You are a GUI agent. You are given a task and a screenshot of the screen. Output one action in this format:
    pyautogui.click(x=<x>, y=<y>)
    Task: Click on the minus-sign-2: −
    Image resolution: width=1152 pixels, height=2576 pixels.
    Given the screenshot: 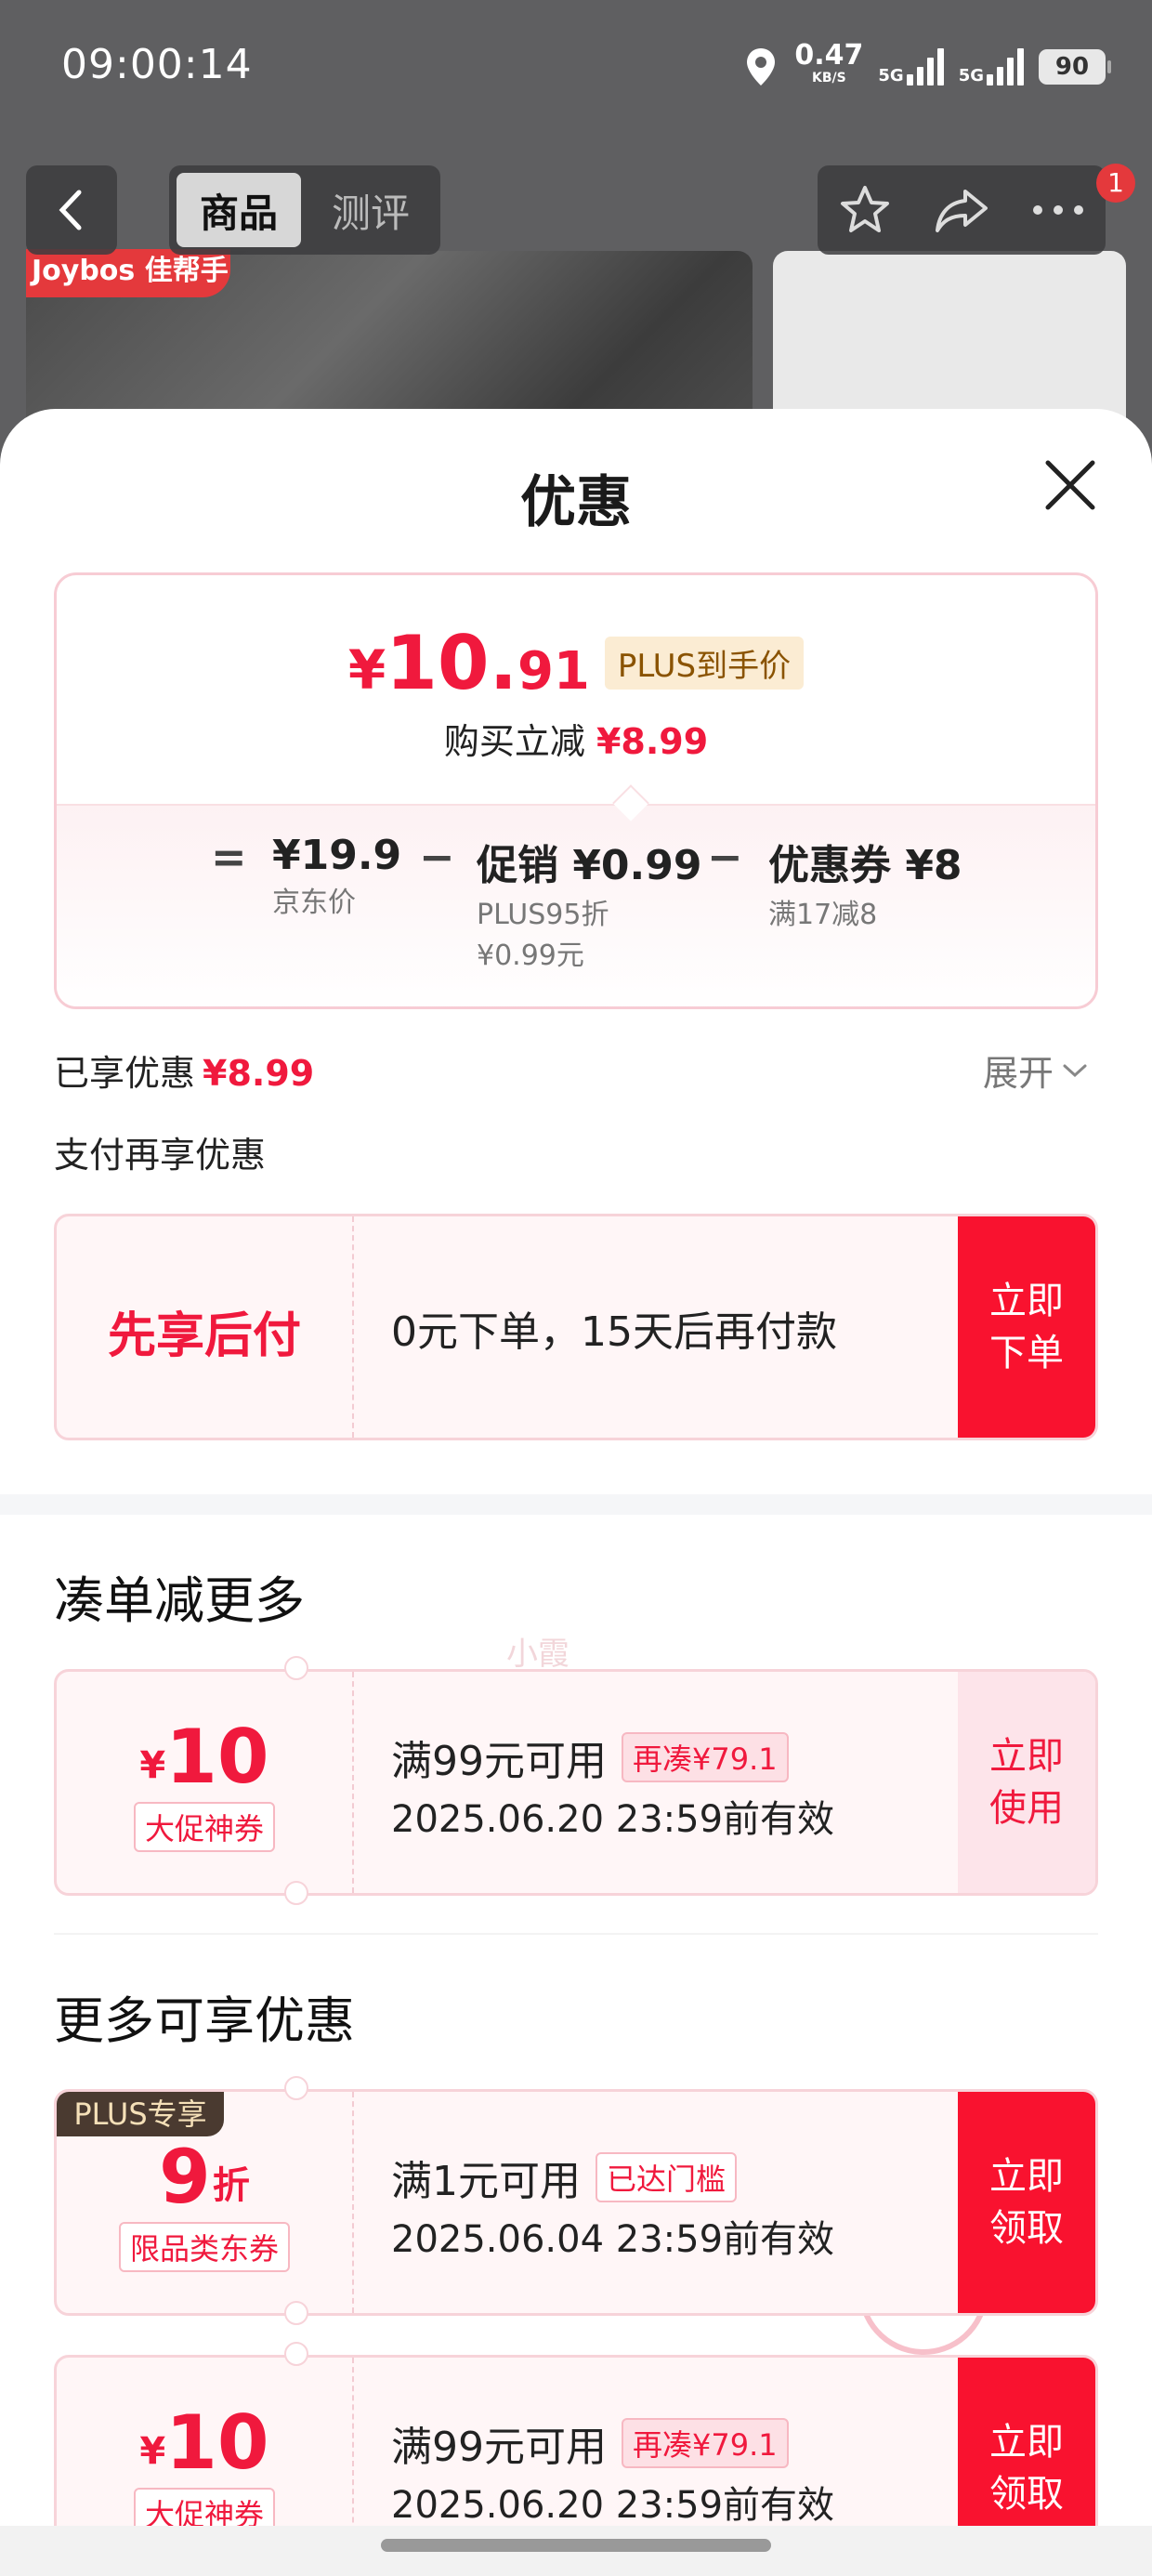 What is the action you would take?
    pyautogui.click(x=725, y=857)
    